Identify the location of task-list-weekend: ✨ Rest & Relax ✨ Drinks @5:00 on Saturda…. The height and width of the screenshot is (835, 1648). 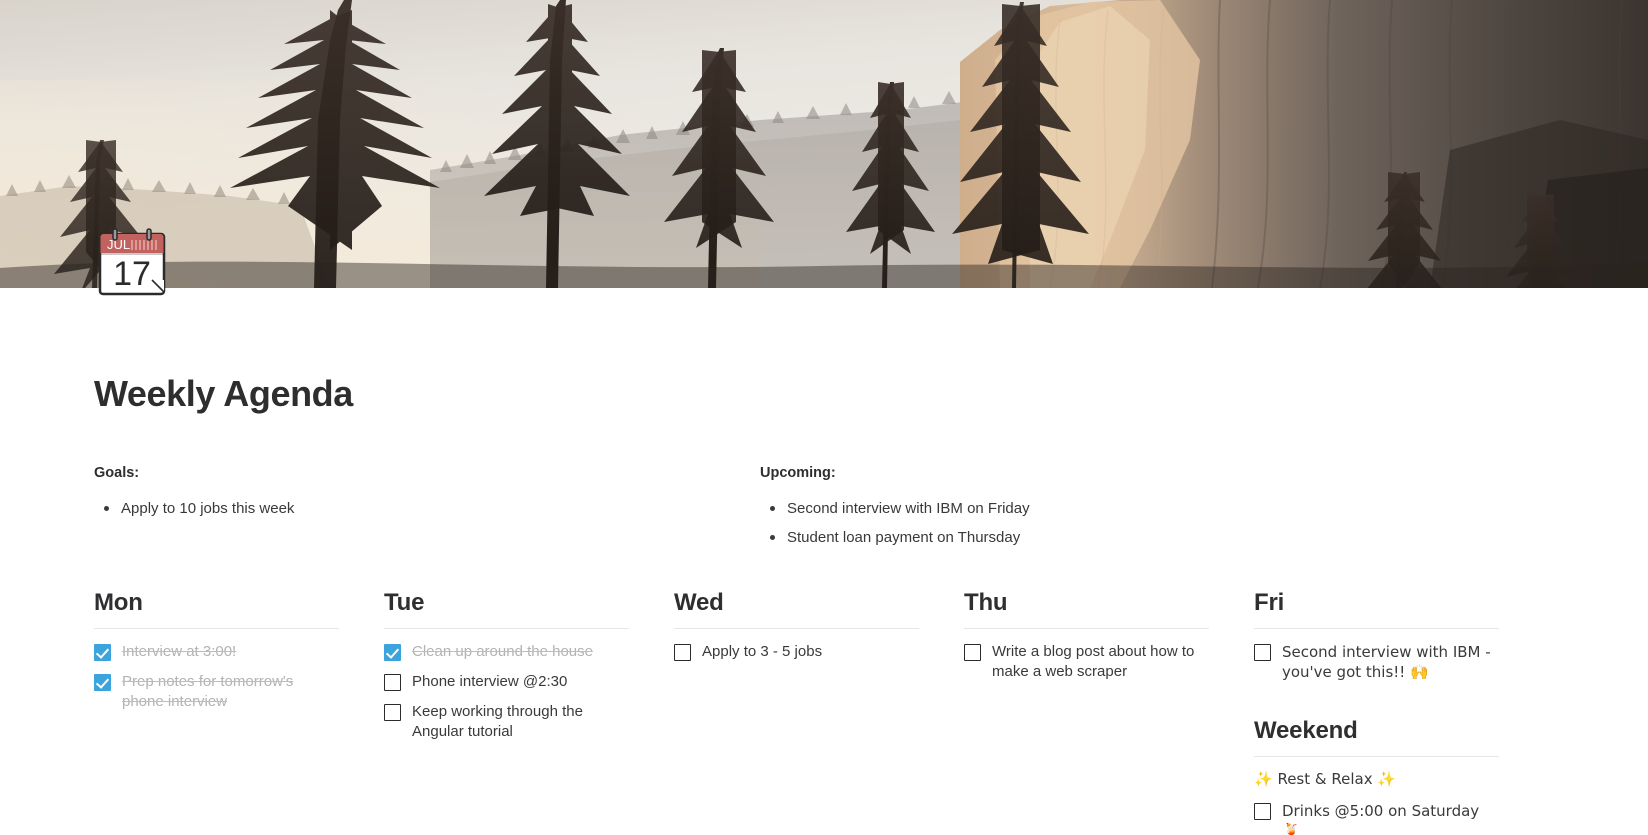
(1376, 802).